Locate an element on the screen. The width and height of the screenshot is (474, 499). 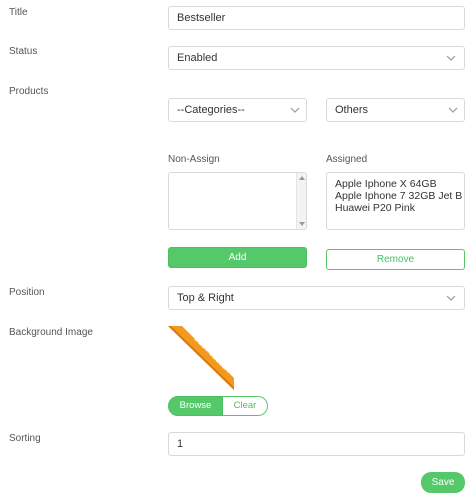
title-label: Title is located at coordinates (18, 12).